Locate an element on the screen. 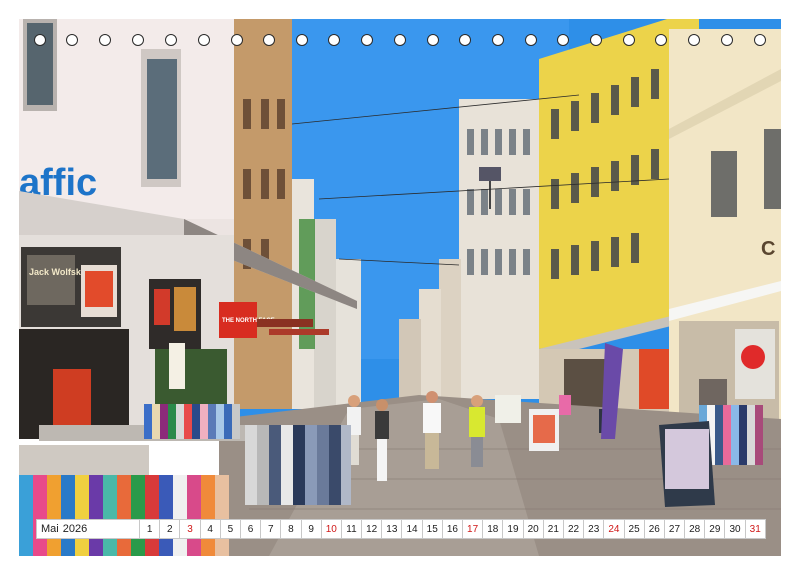  calendar-day: 4 is located at coordinates (210, 529).